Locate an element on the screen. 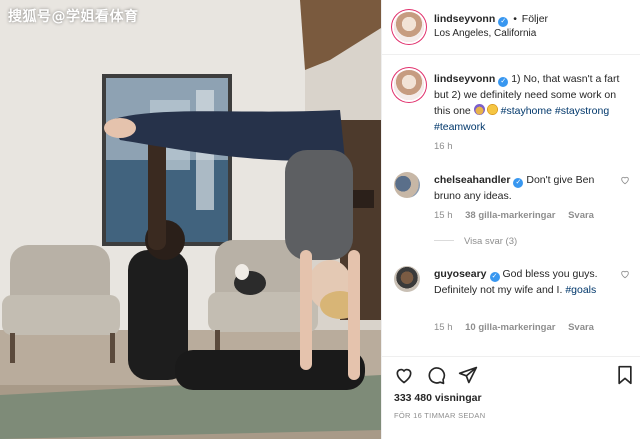 The width and height of the screenshot is (640, 439). comment-meta: 15 h 10 gilla-markeringar Svara is located at coordinates (519, 327).